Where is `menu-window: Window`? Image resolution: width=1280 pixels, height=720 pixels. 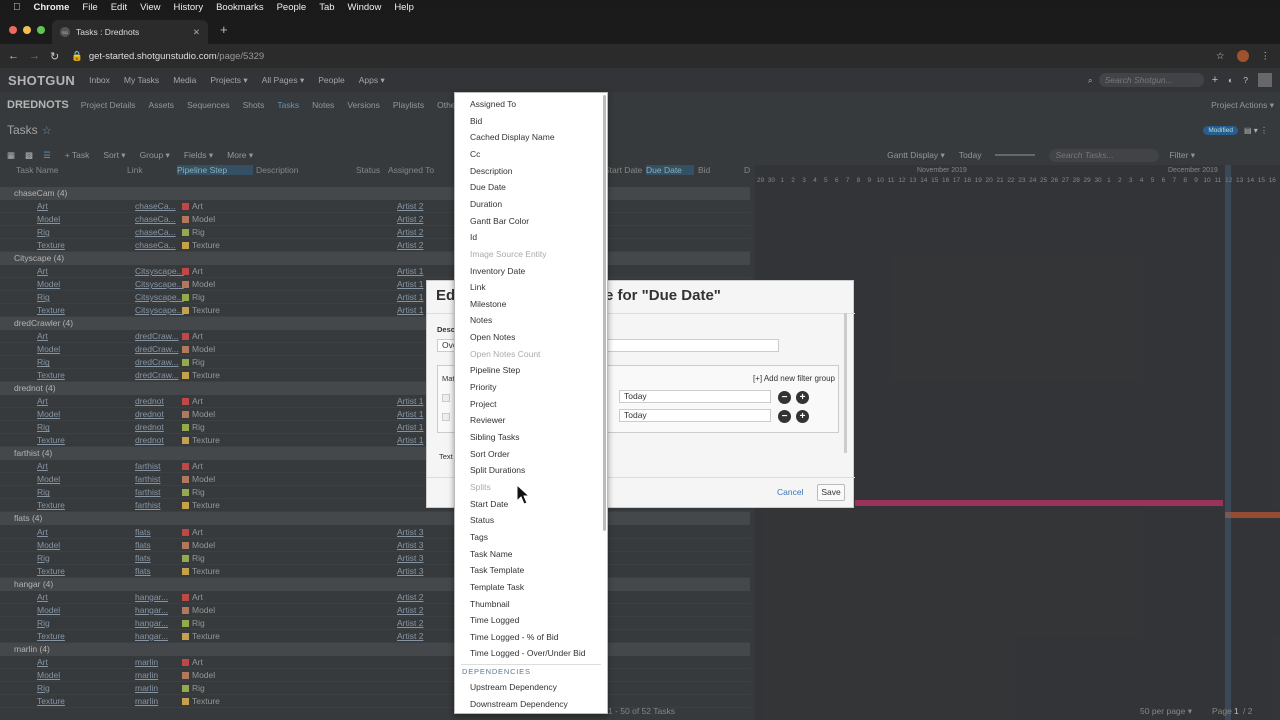
menu-window: Window is located at coordinates (365, 7).